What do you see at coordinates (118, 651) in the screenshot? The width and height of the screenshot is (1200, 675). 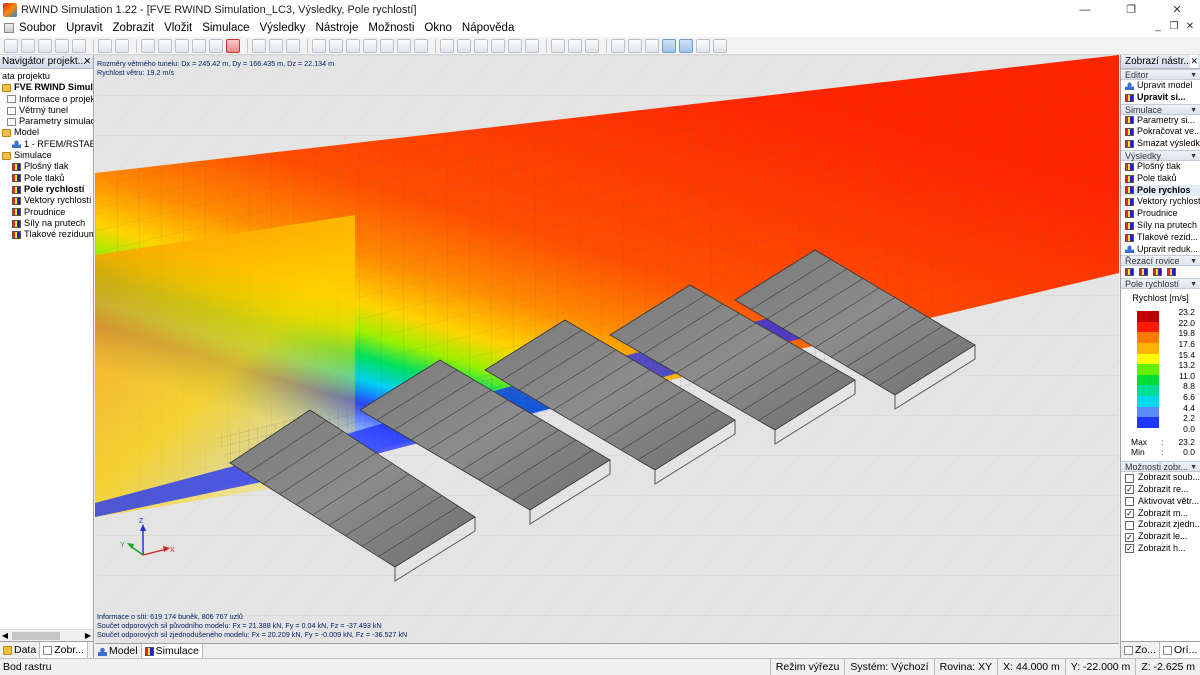 I see `tab-model: Model` at bounding box center [118, 651].